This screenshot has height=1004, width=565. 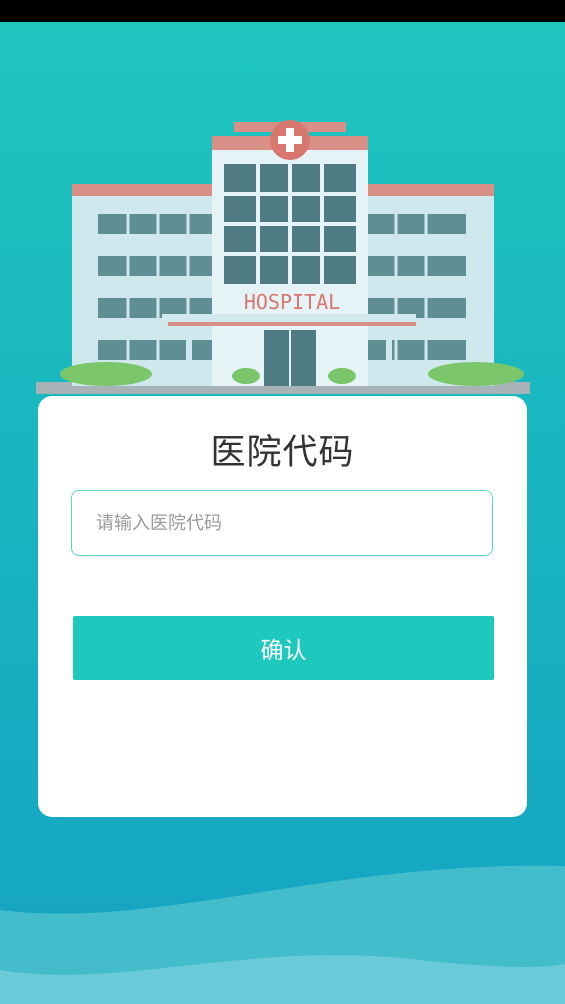 What do you see at coordinates (292, 302) in the screenshot?
I see `hospital-sign-text: HOSPITAL` at bounding box center [292, 302].